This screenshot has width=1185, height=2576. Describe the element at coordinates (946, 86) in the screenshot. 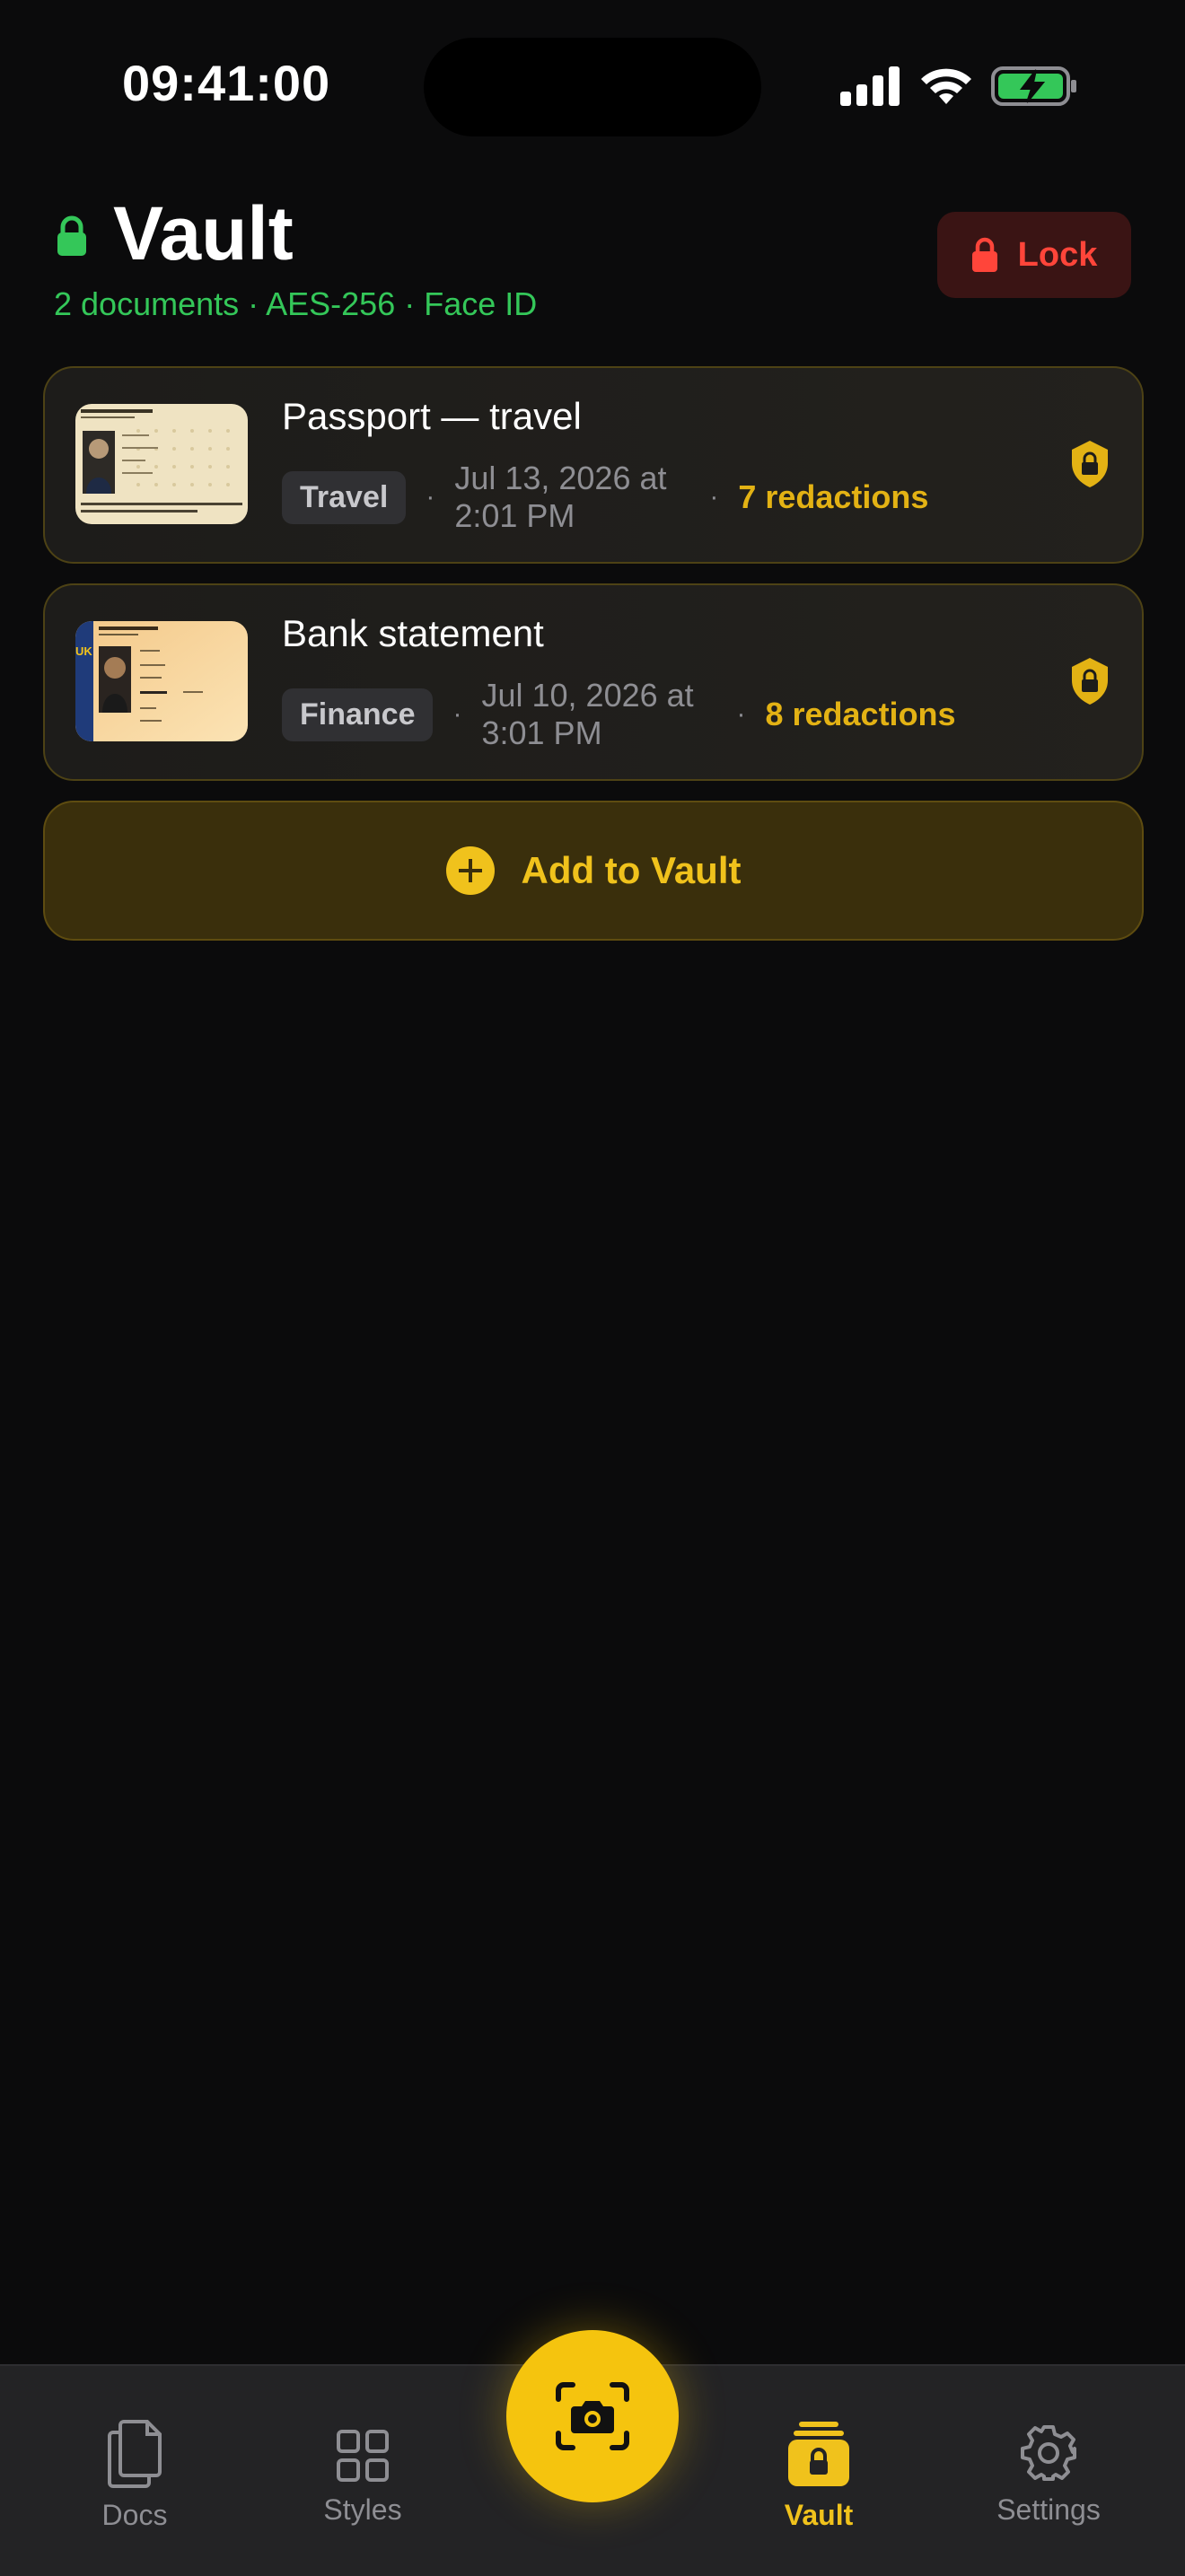

I see `wifi-icon` at that location.